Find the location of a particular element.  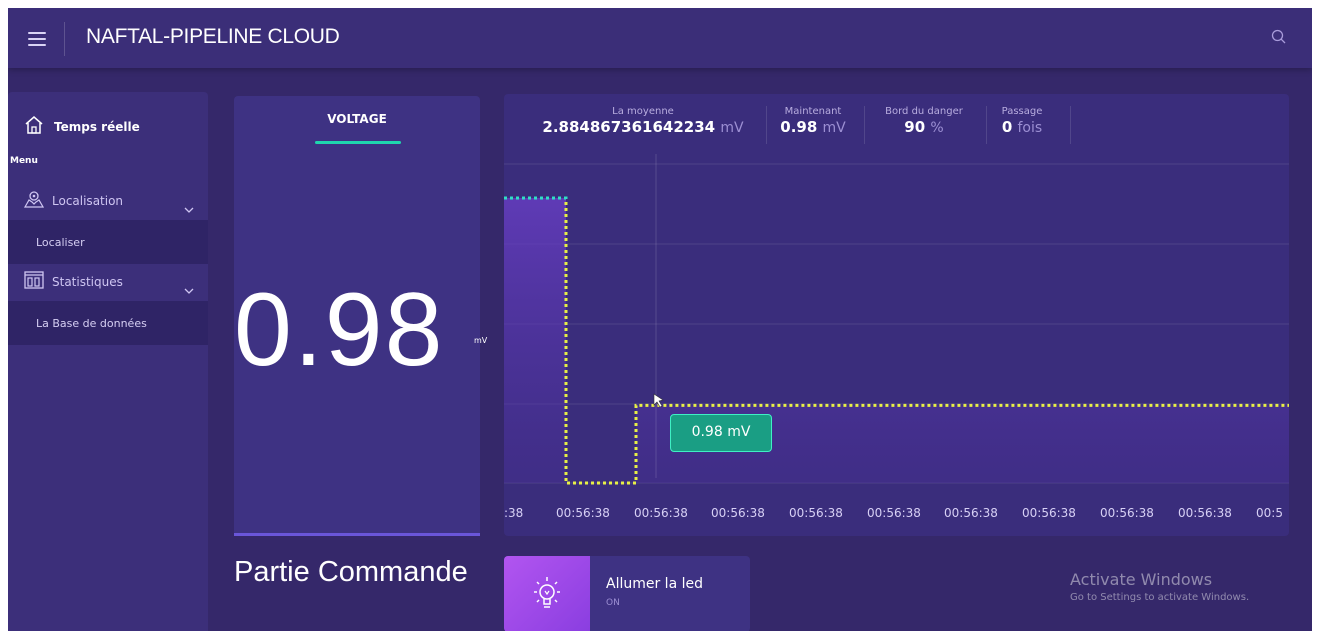

stat-value: 2.884867361642234 mV is located at coordinates (643, 127).